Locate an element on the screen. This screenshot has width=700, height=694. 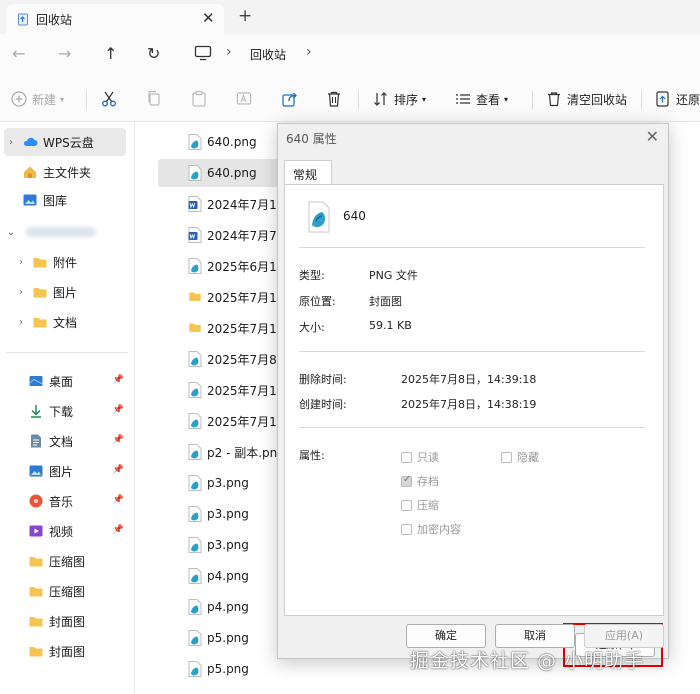
hidden-checkbox: 隐藏 is located at coordinates (520, 457).